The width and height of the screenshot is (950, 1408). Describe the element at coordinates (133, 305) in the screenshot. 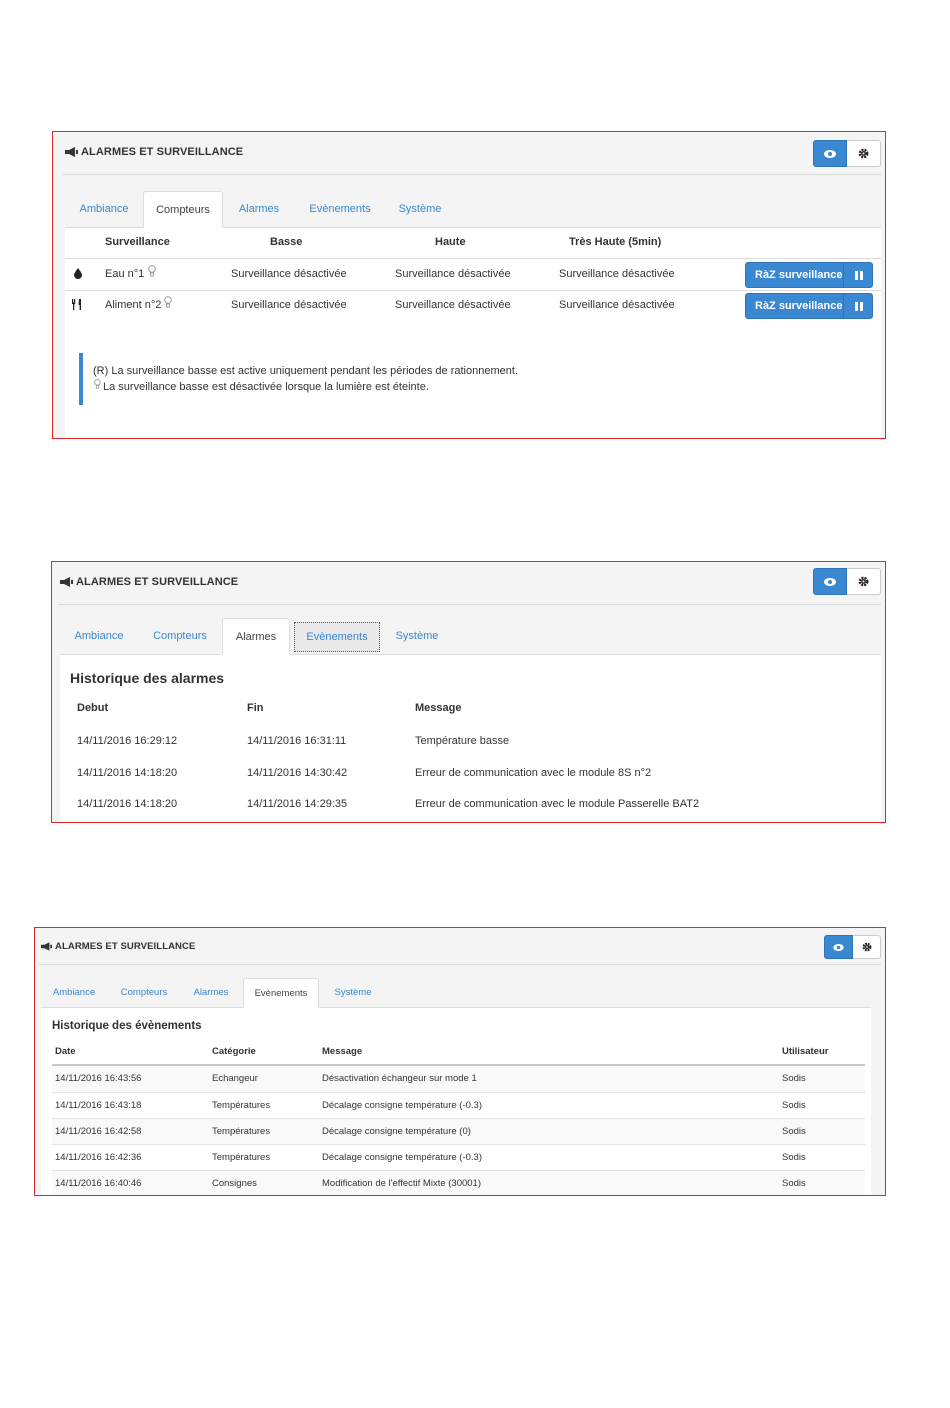

I see `row-name: Aliment n°2` at that location.